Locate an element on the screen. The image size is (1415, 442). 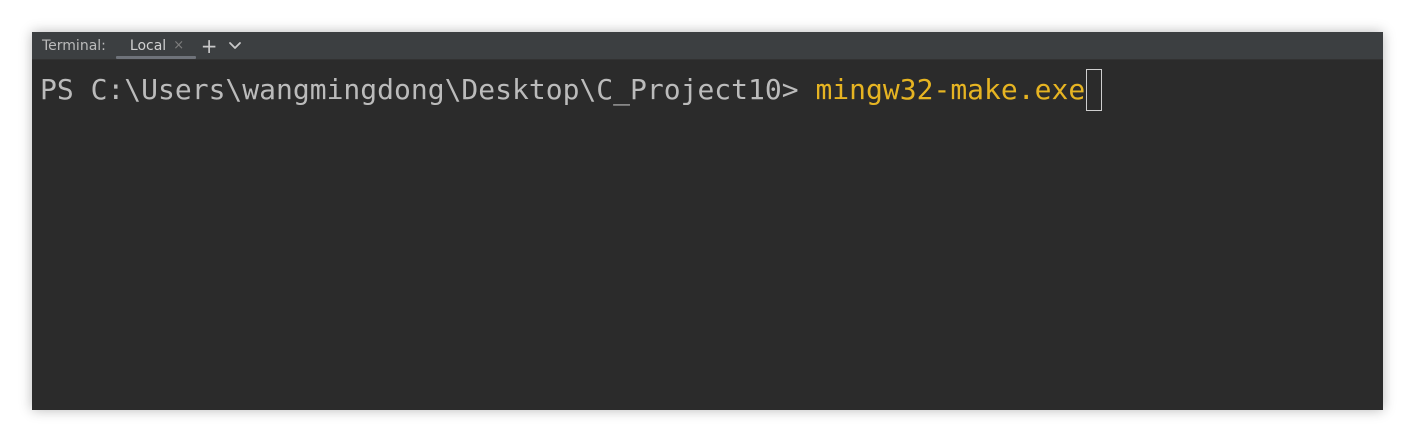
close-icon: × is located at coordinates (178, 45).